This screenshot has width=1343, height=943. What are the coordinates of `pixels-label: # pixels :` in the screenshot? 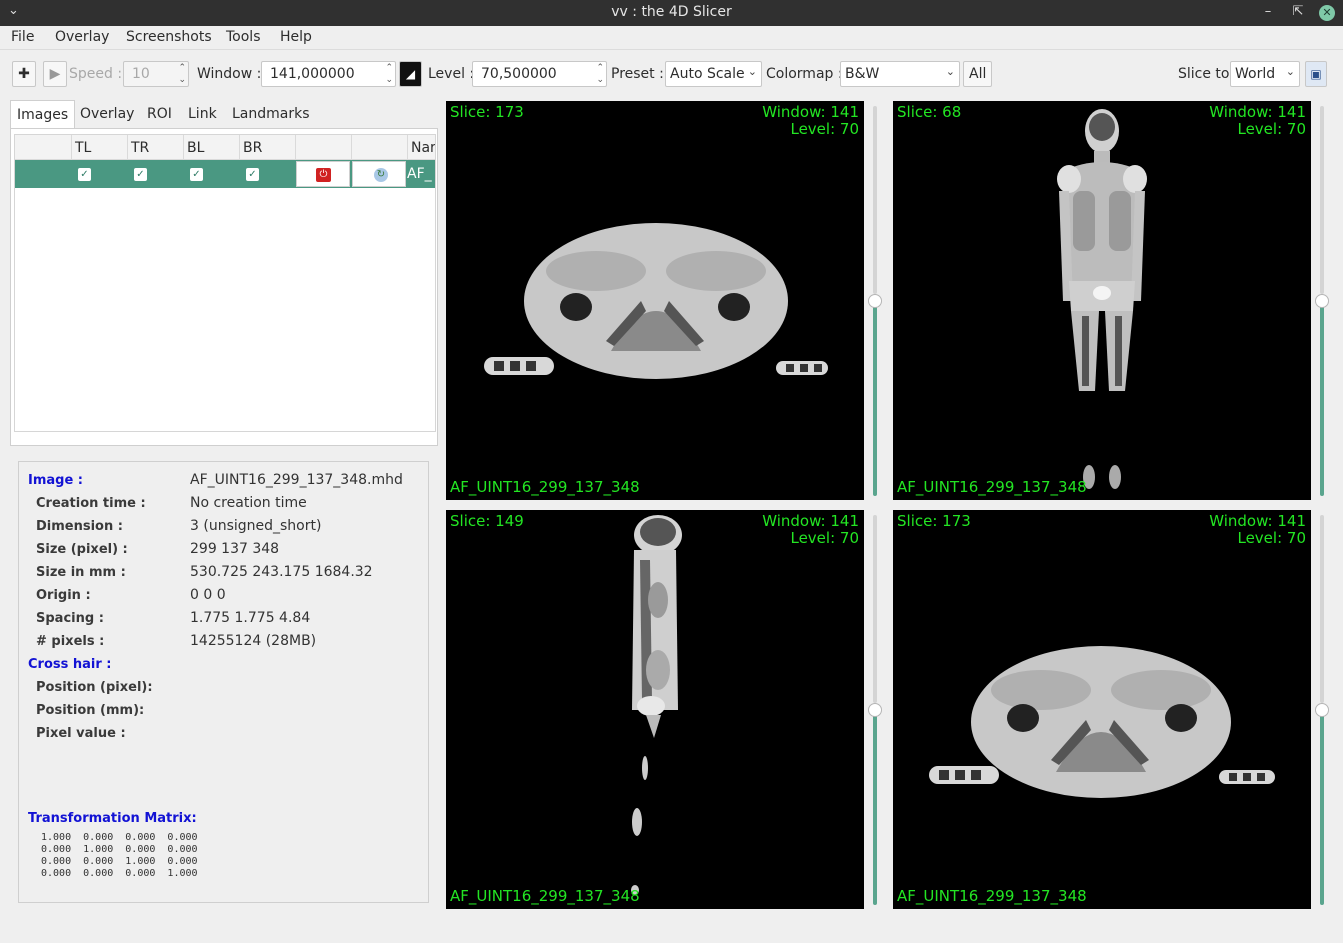 It's located at (70, 641).